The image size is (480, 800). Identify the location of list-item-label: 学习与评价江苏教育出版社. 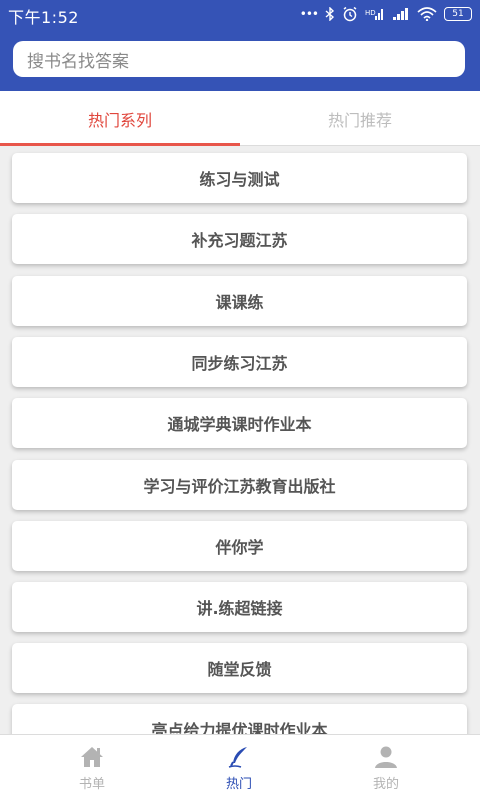
(239, 486).